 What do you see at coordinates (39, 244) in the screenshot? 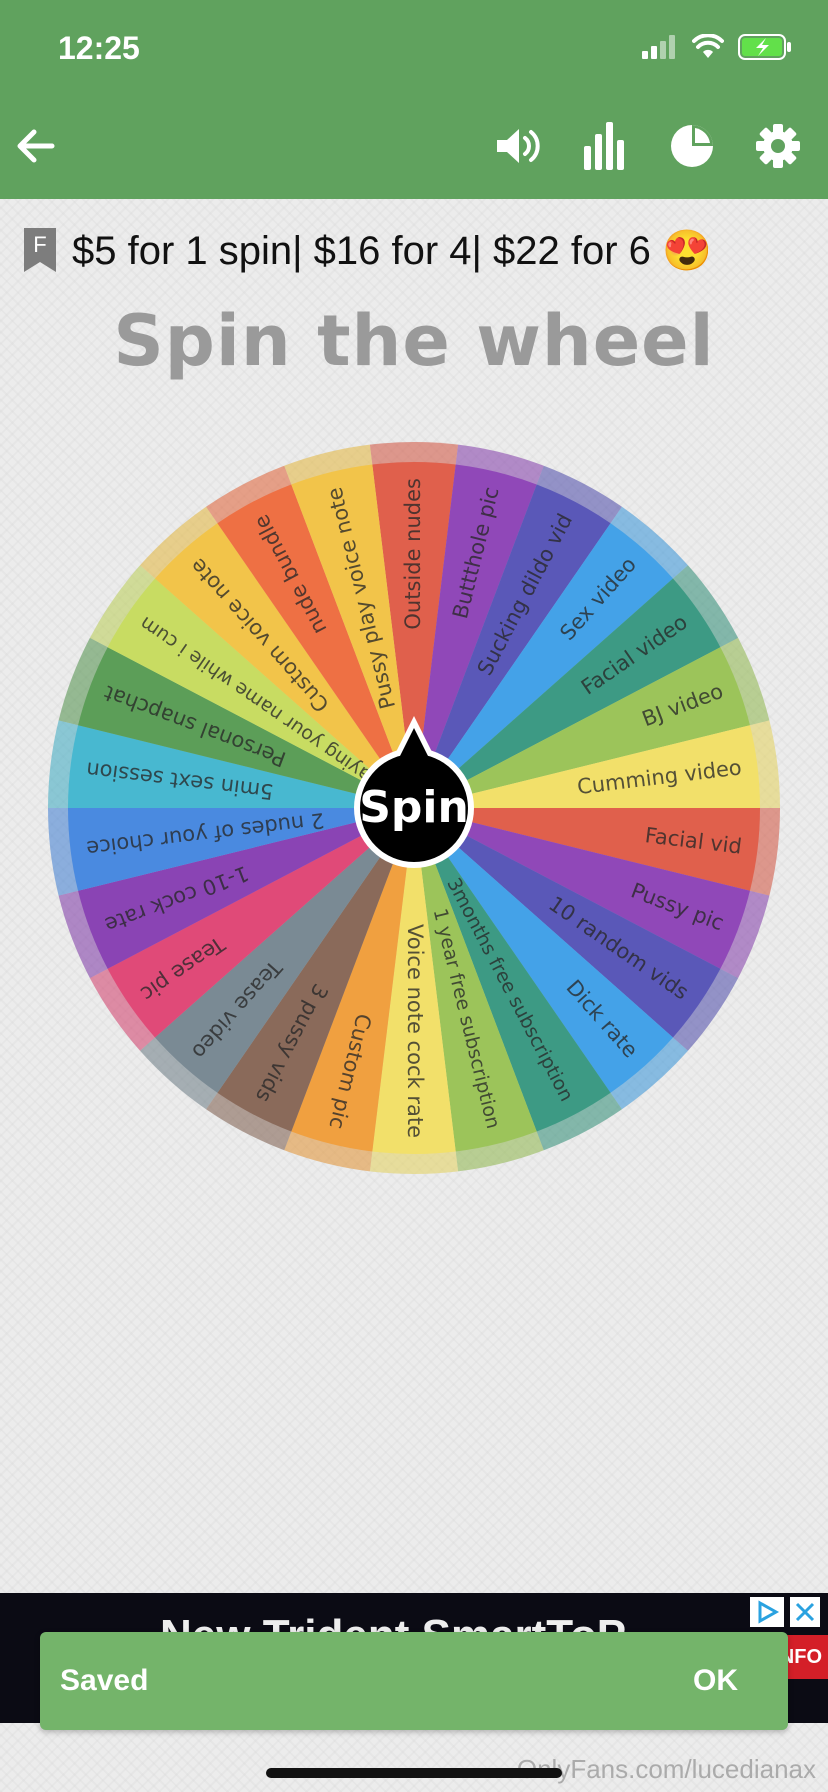
I see `svg-text: F` at bounding box center [39, 244].